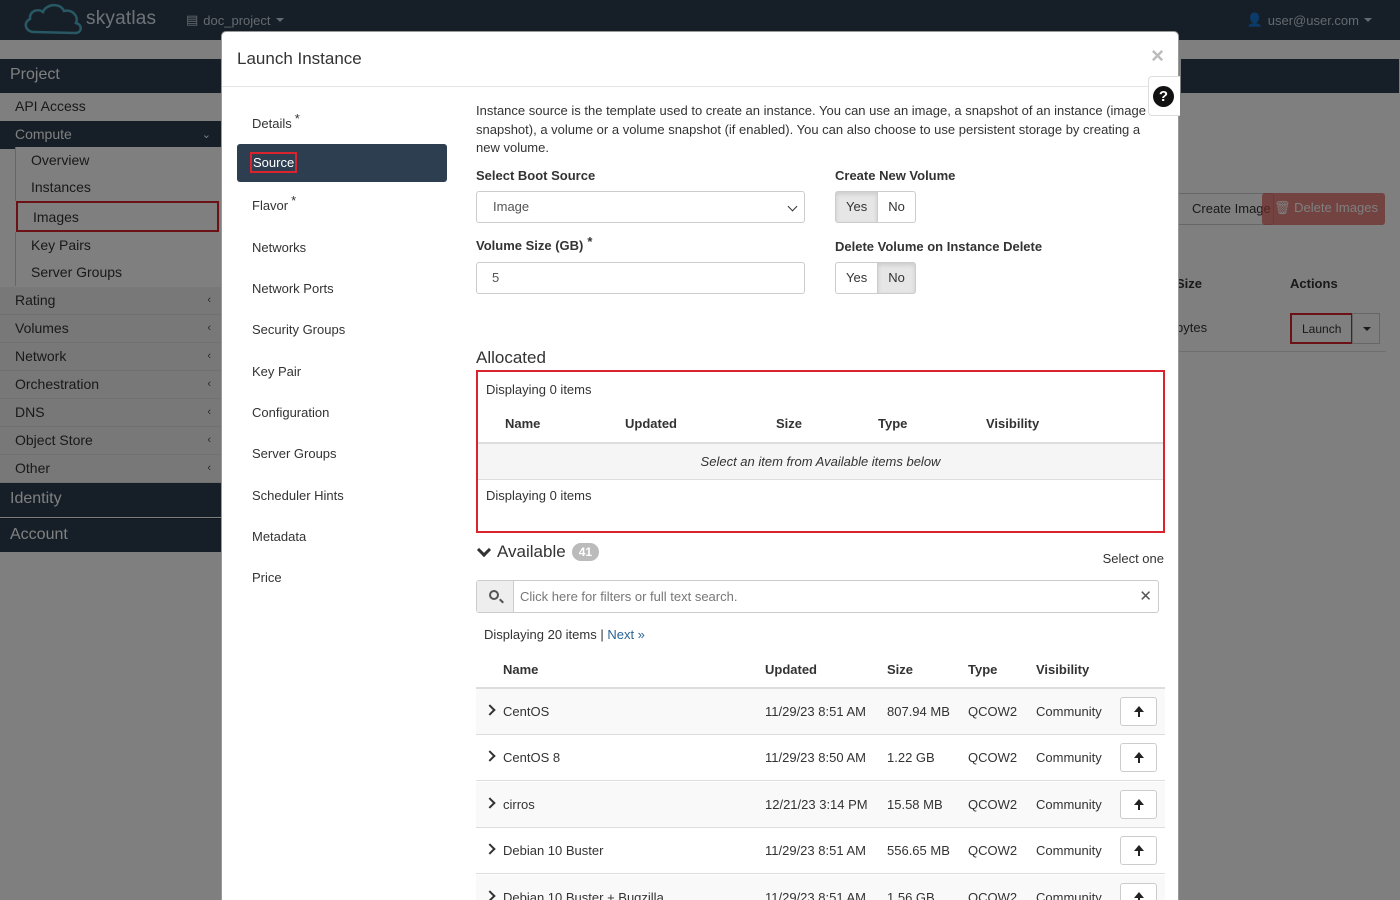  I want to click on cell-updated: 11/29/23 8:50 AM, so click(815, 757).